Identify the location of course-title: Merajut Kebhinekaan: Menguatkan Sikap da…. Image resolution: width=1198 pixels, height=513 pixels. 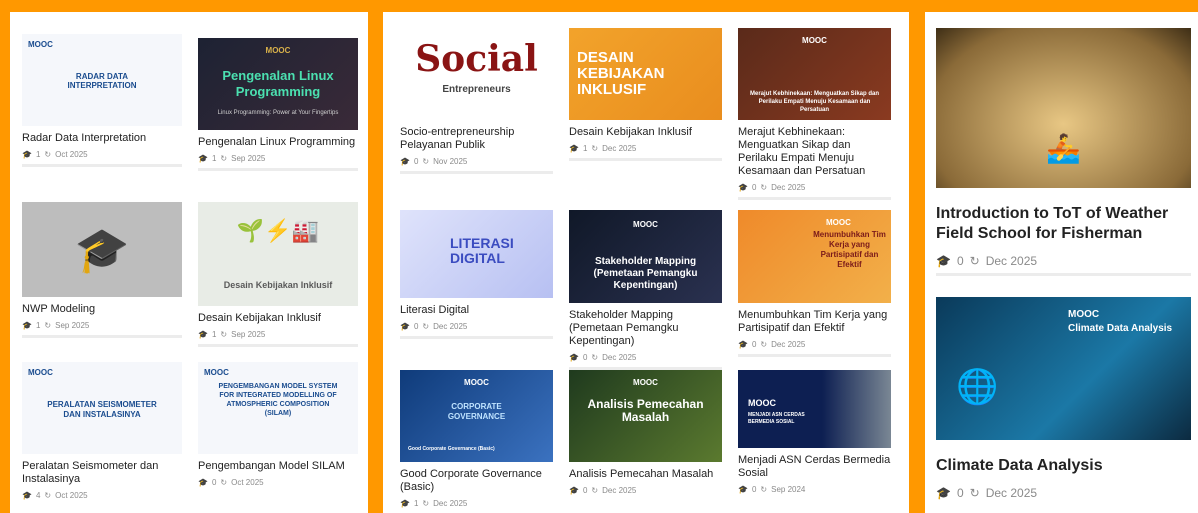
(814, 152).